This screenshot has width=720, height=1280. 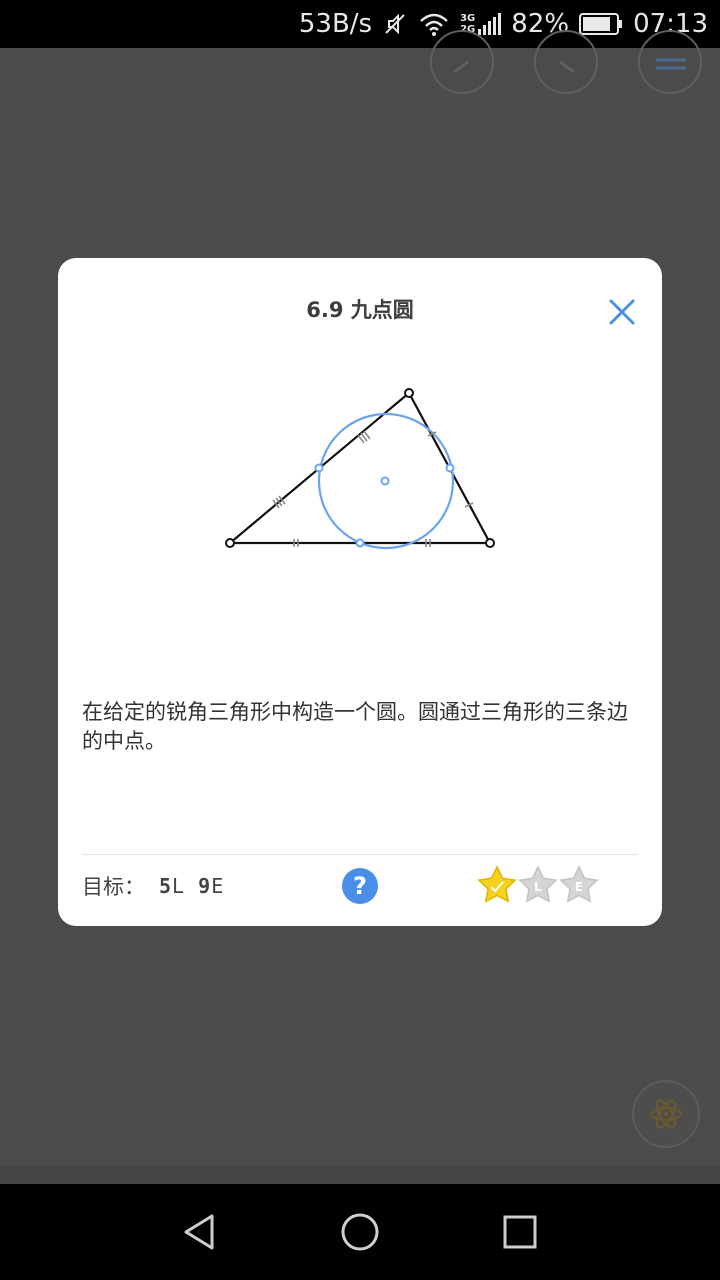 What do you see at coordinates (579, 887) in the screenshot?
I see `star-e-label: E` at bounding box center [579, 887].